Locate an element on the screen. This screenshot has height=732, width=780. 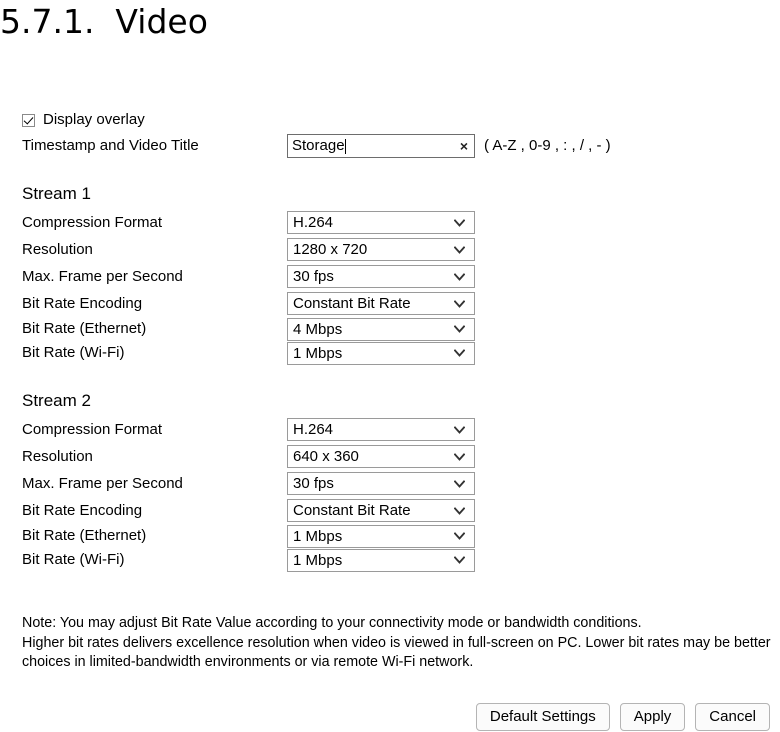
stream1-bitrate-encoding-select: Constant Bit Rate is located at coordinates (381, 303).